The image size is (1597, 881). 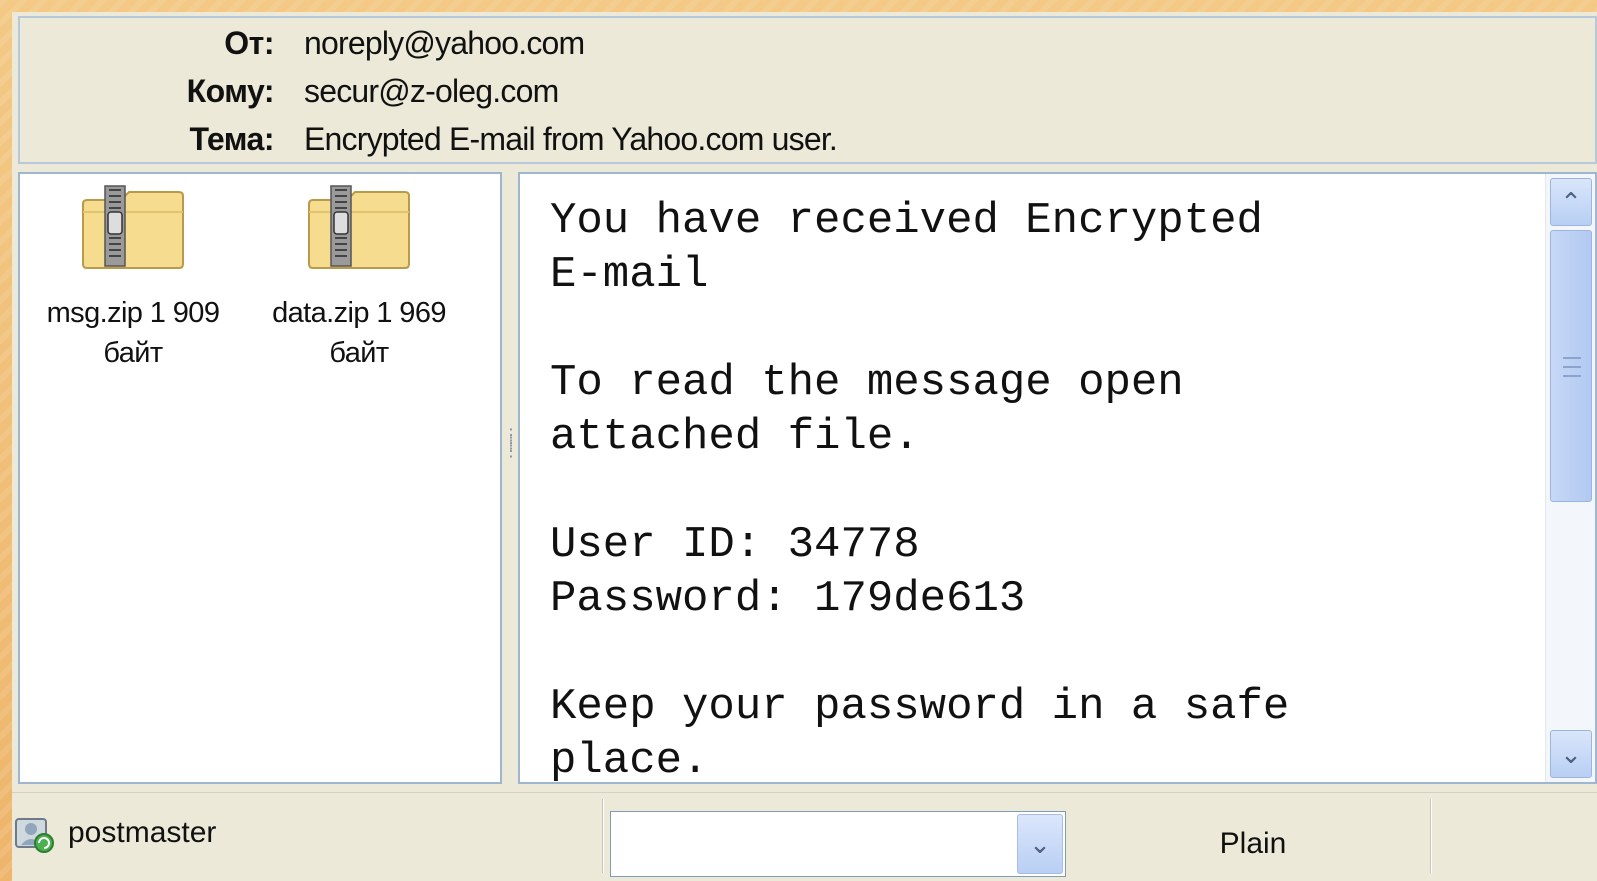 I want to click on status-bar: postmaster ⌄ Plain, so click(x=804, y=836).